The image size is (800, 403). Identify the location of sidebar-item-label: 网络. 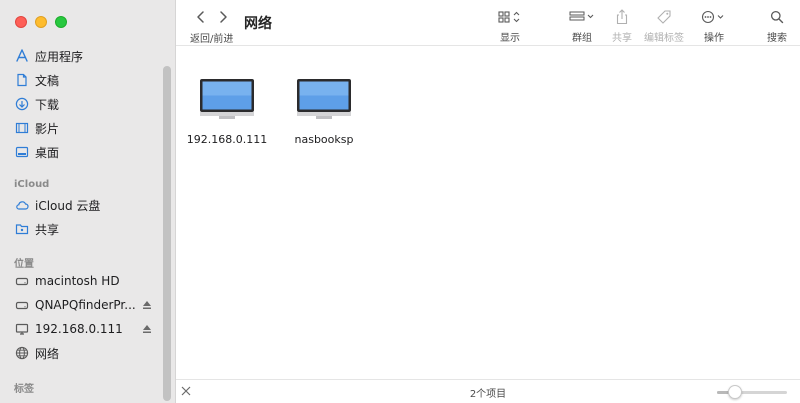
(47, 353).